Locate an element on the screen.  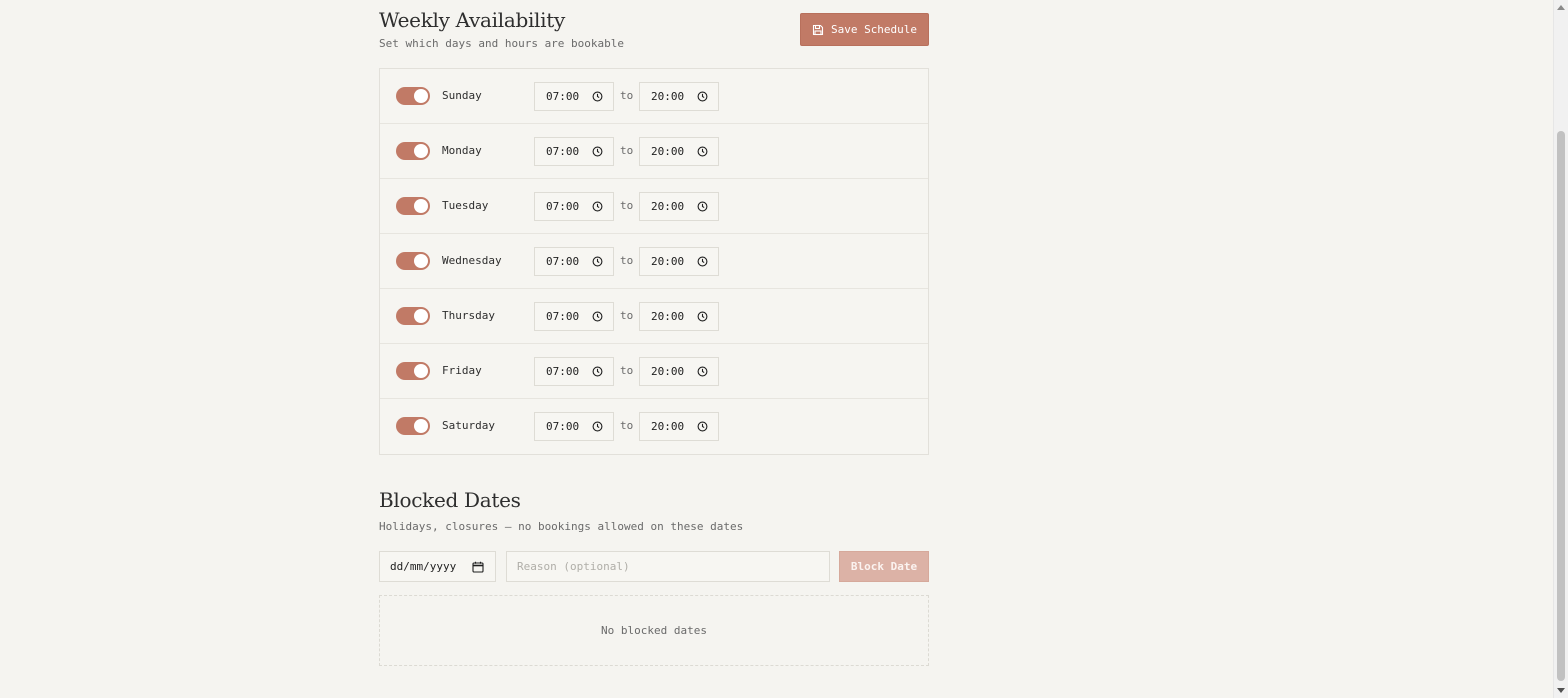
toggle-tuesday is located at coordinates (413, 206).